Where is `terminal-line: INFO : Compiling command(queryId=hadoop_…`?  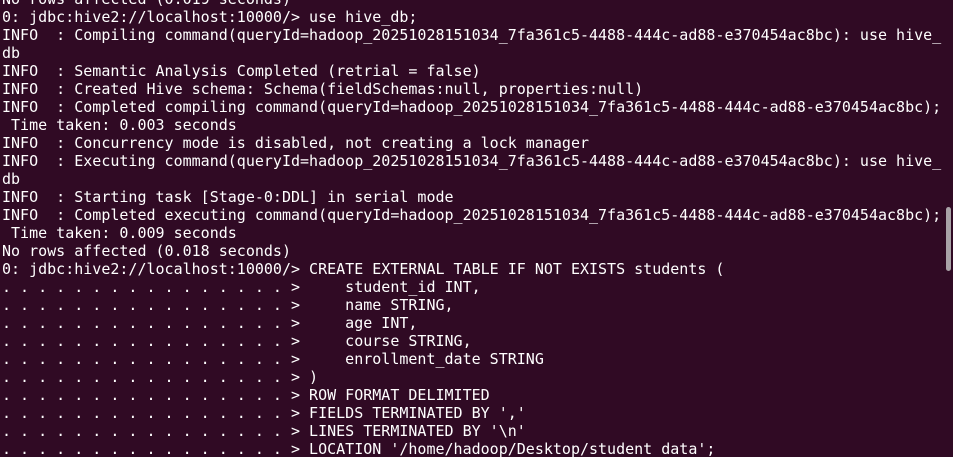
terminal-line: INFO : Compiling command(queryId=hadoop_… is located at coordinates (472, 35).